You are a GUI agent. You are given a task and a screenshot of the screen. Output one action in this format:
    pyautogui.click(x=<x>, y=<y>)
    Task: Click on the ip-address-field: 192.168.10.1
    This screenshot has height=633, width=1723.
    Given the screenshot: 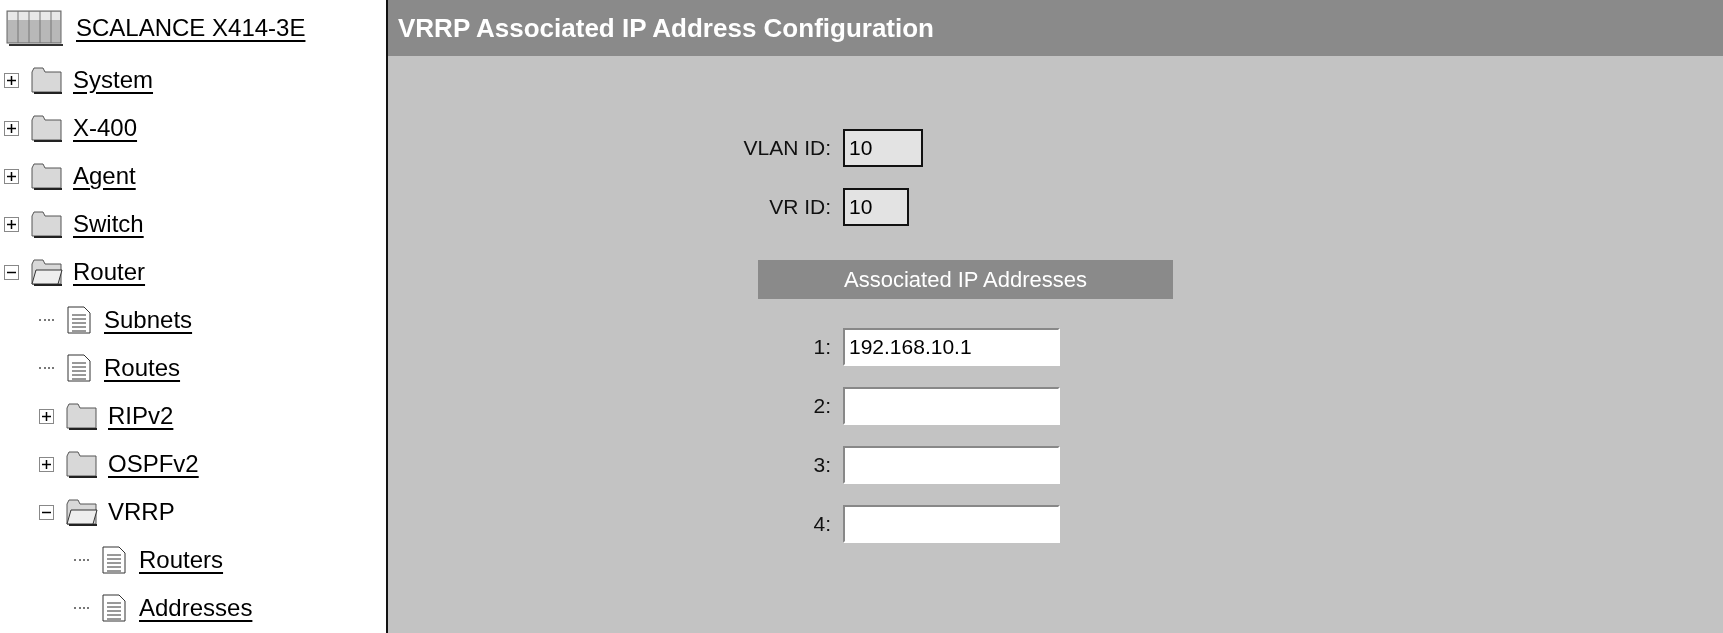 What is the action you would take?
    pyautogui.click(x=951, y=346)
    